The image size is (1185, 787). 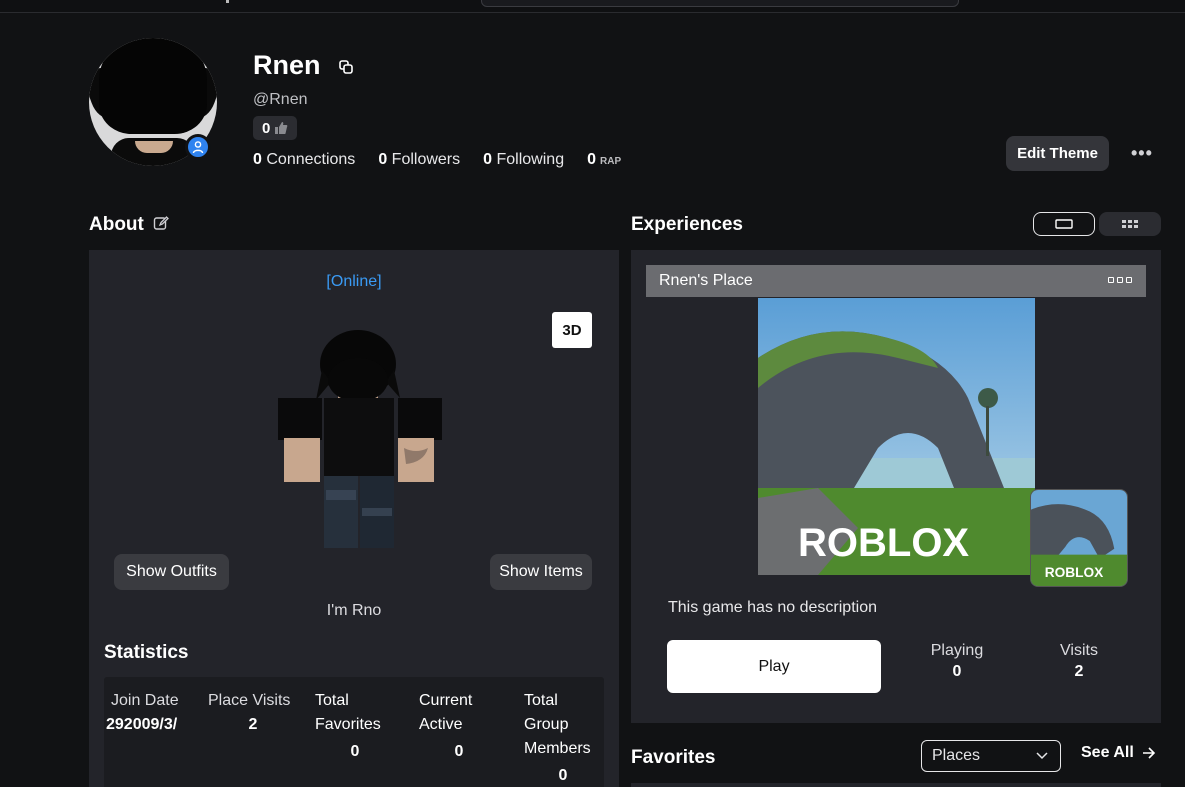 What do you see at coordinates (1148, 753) in the screenshot?
I see `arrow-right-icon` at bounding box center [1148, 753].